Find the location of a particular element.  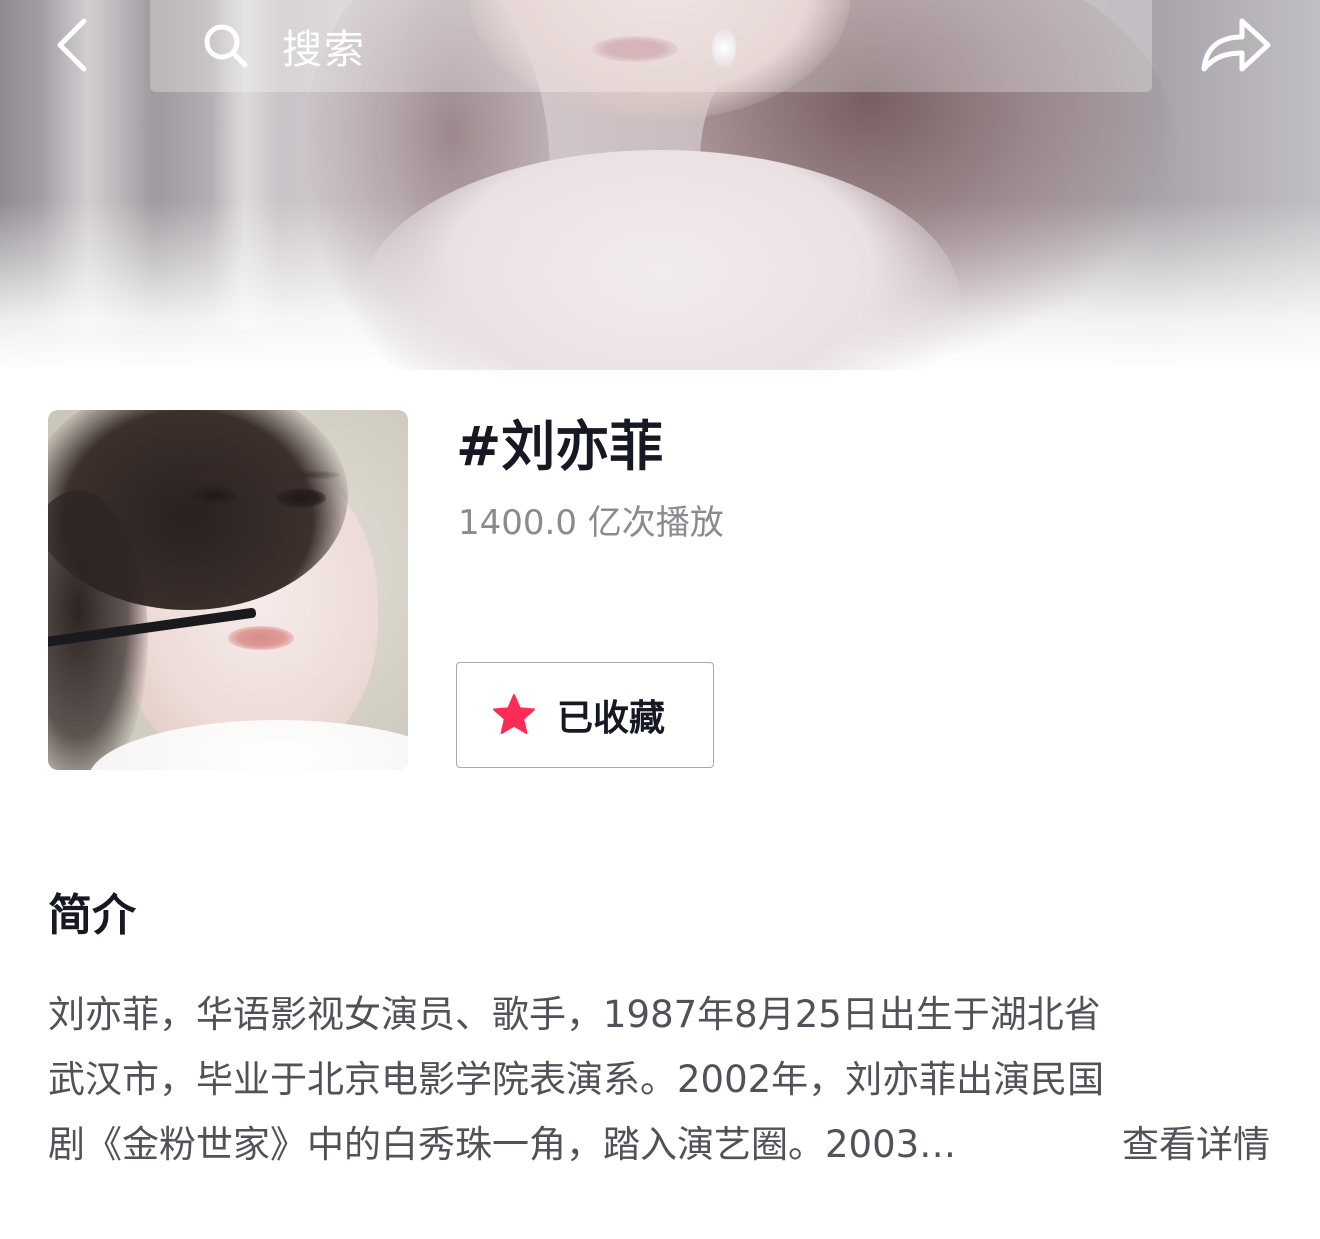

cover-shirt is located at coordinates (248, 745).